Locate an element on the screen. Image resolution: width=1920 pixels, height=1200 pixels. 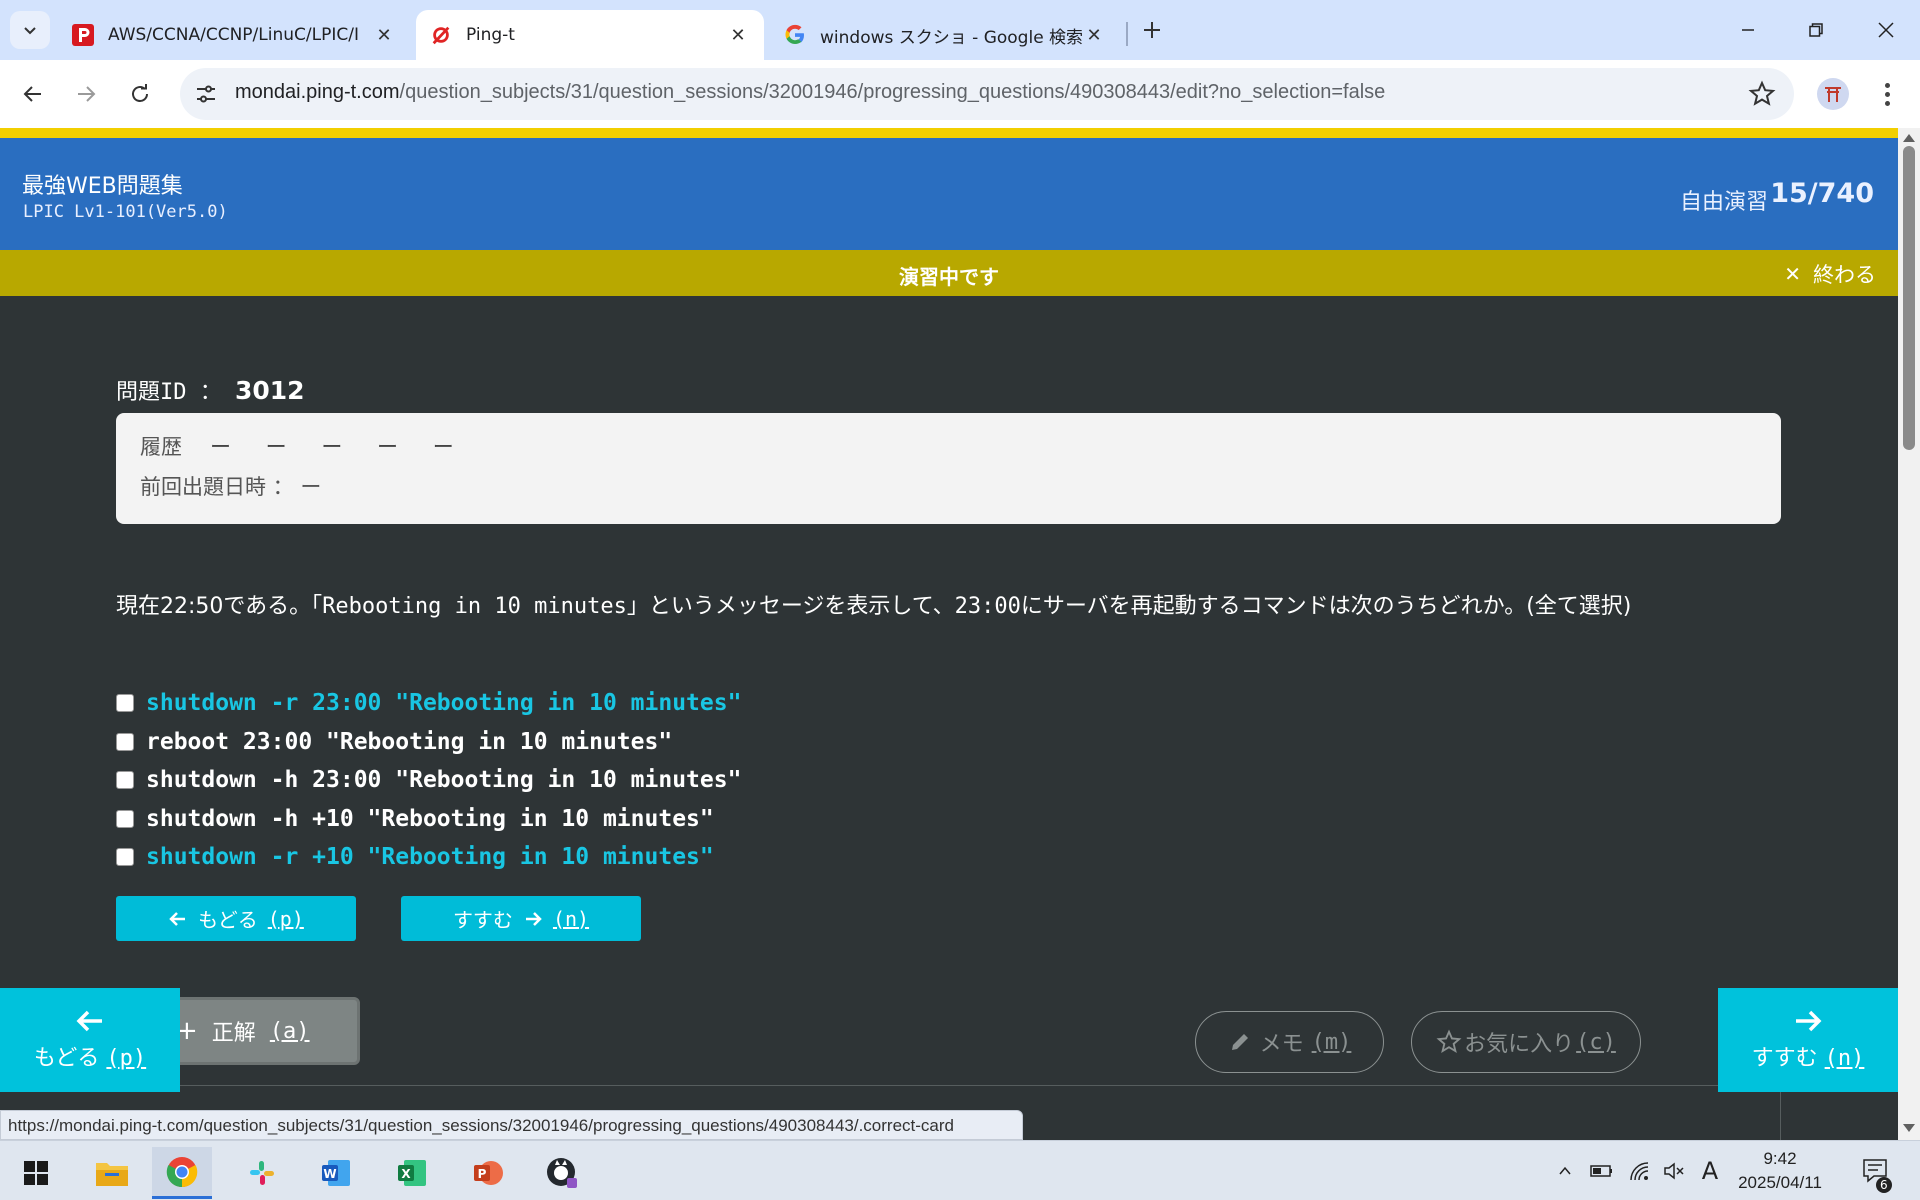
show-answer-button: + 正解 (a) is located at coordinates (257, 1031).